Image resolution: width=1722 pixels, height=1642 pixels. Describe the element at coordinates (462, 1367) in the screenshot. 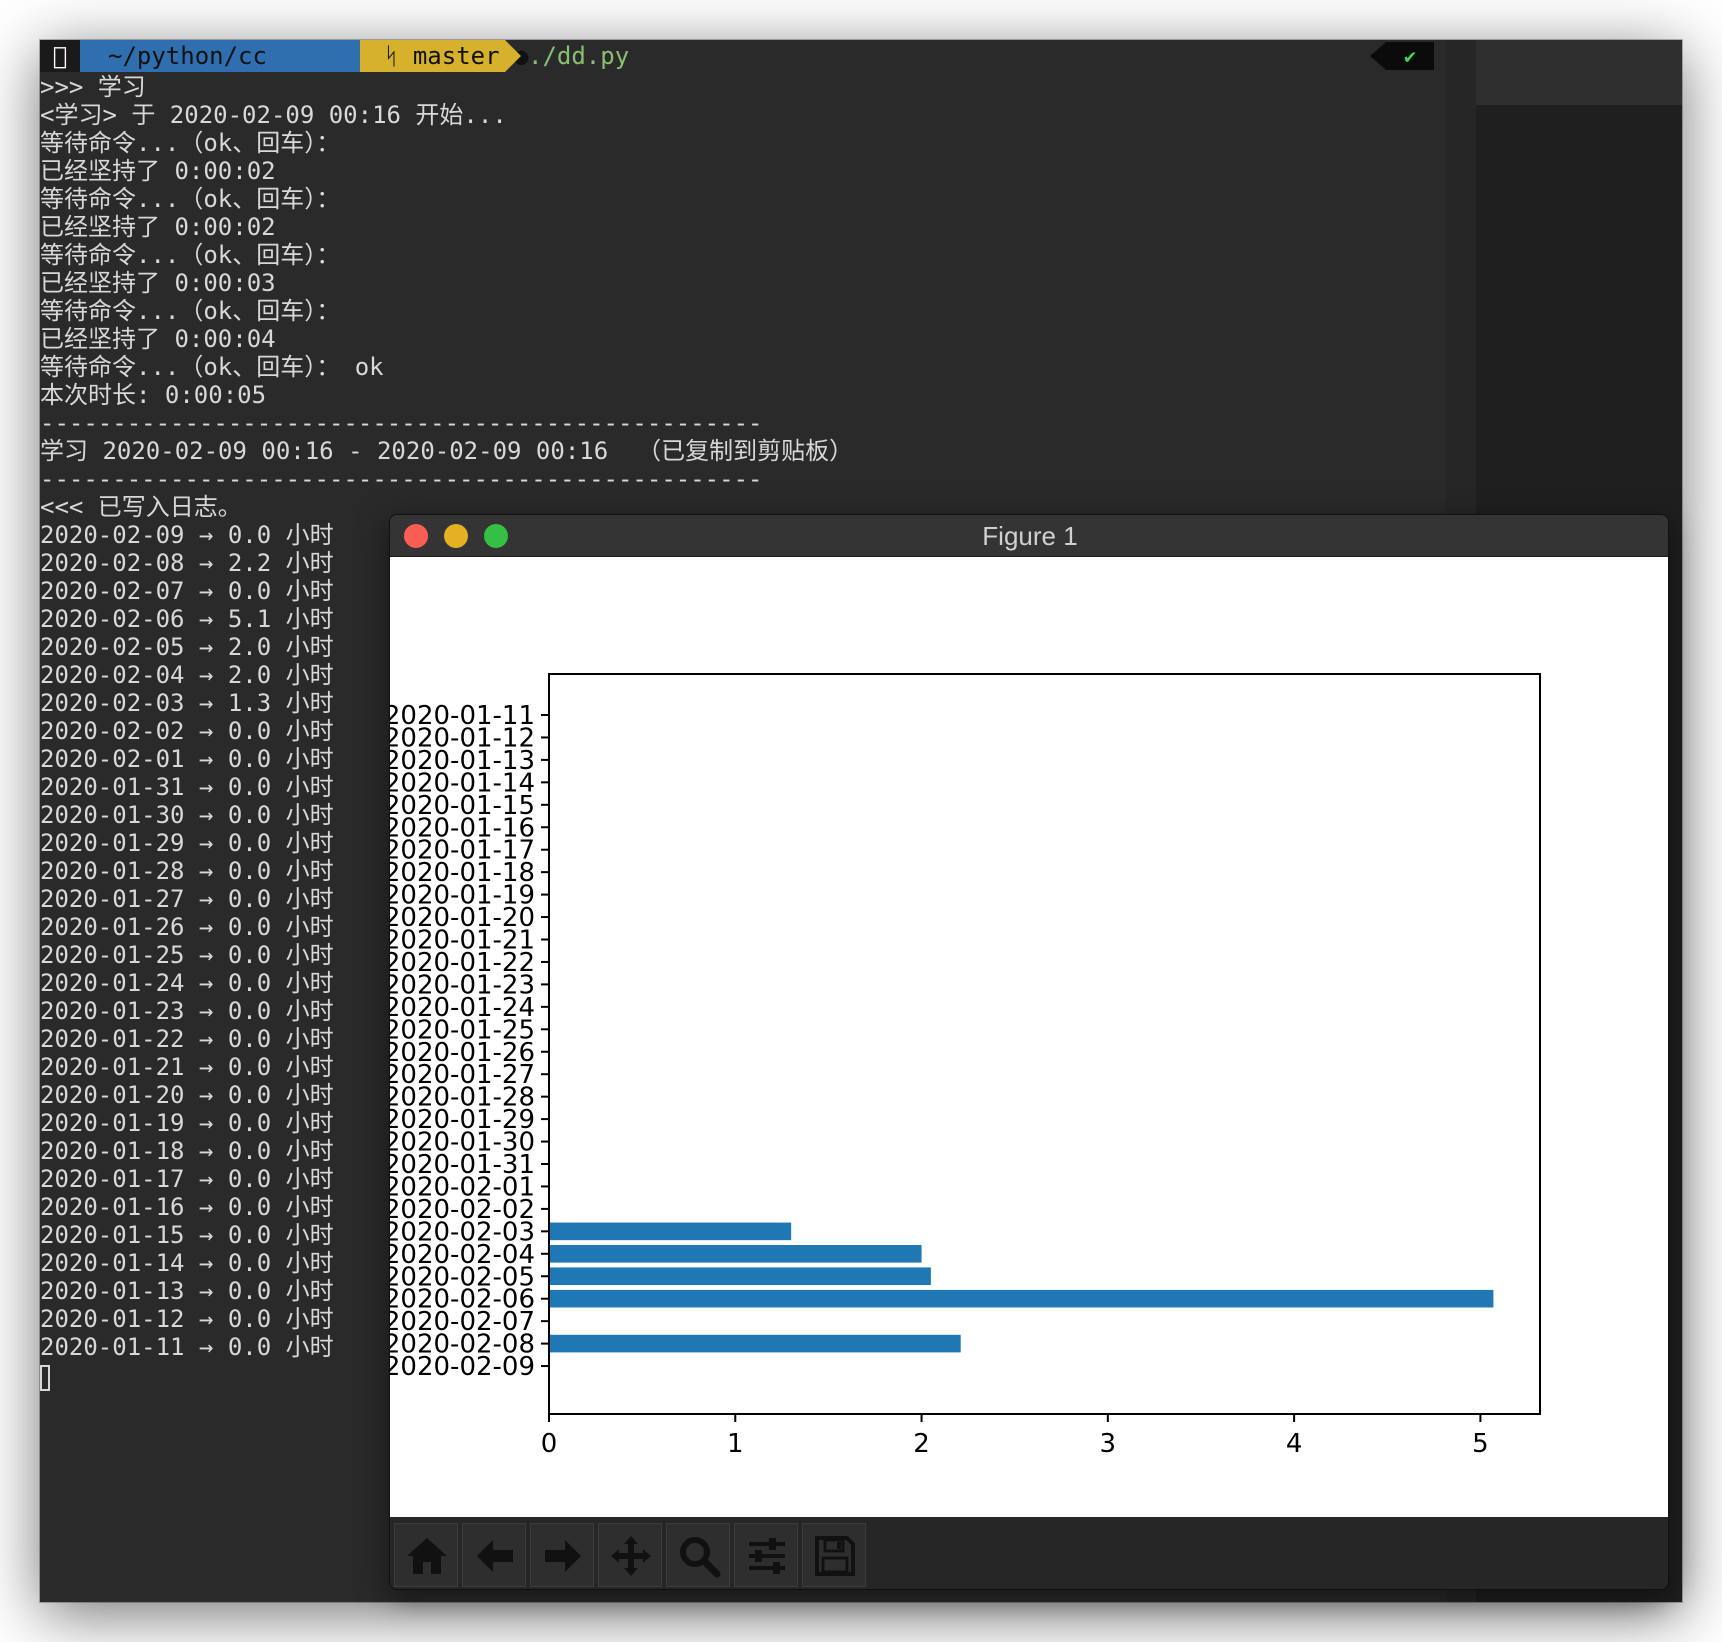

I see `y-tick-label: 2020-02-09` at that location.